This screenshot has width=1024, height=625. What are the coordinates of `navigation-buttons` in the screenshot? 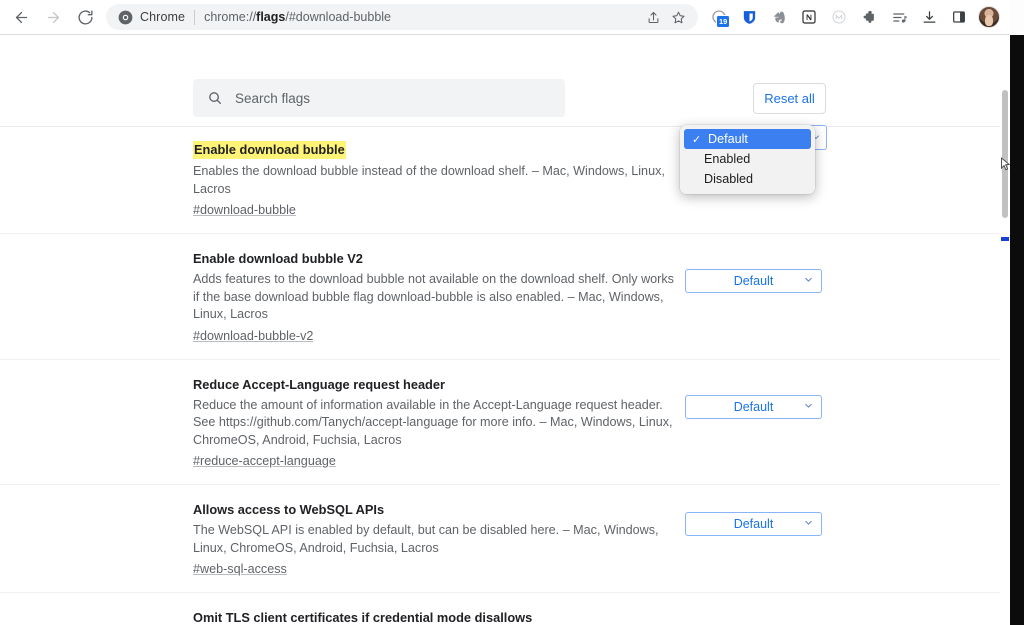 It's located at (50, 17).